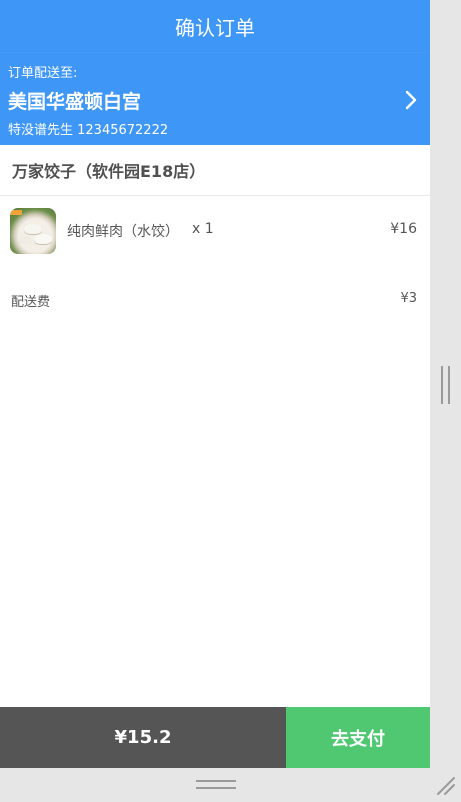 The height and width of the screenshot is (802, 461). Describe the element at coordinates (109, 171) in the screenshot. I see `store-name: 万家饺子（软件园E18店）` at that location.